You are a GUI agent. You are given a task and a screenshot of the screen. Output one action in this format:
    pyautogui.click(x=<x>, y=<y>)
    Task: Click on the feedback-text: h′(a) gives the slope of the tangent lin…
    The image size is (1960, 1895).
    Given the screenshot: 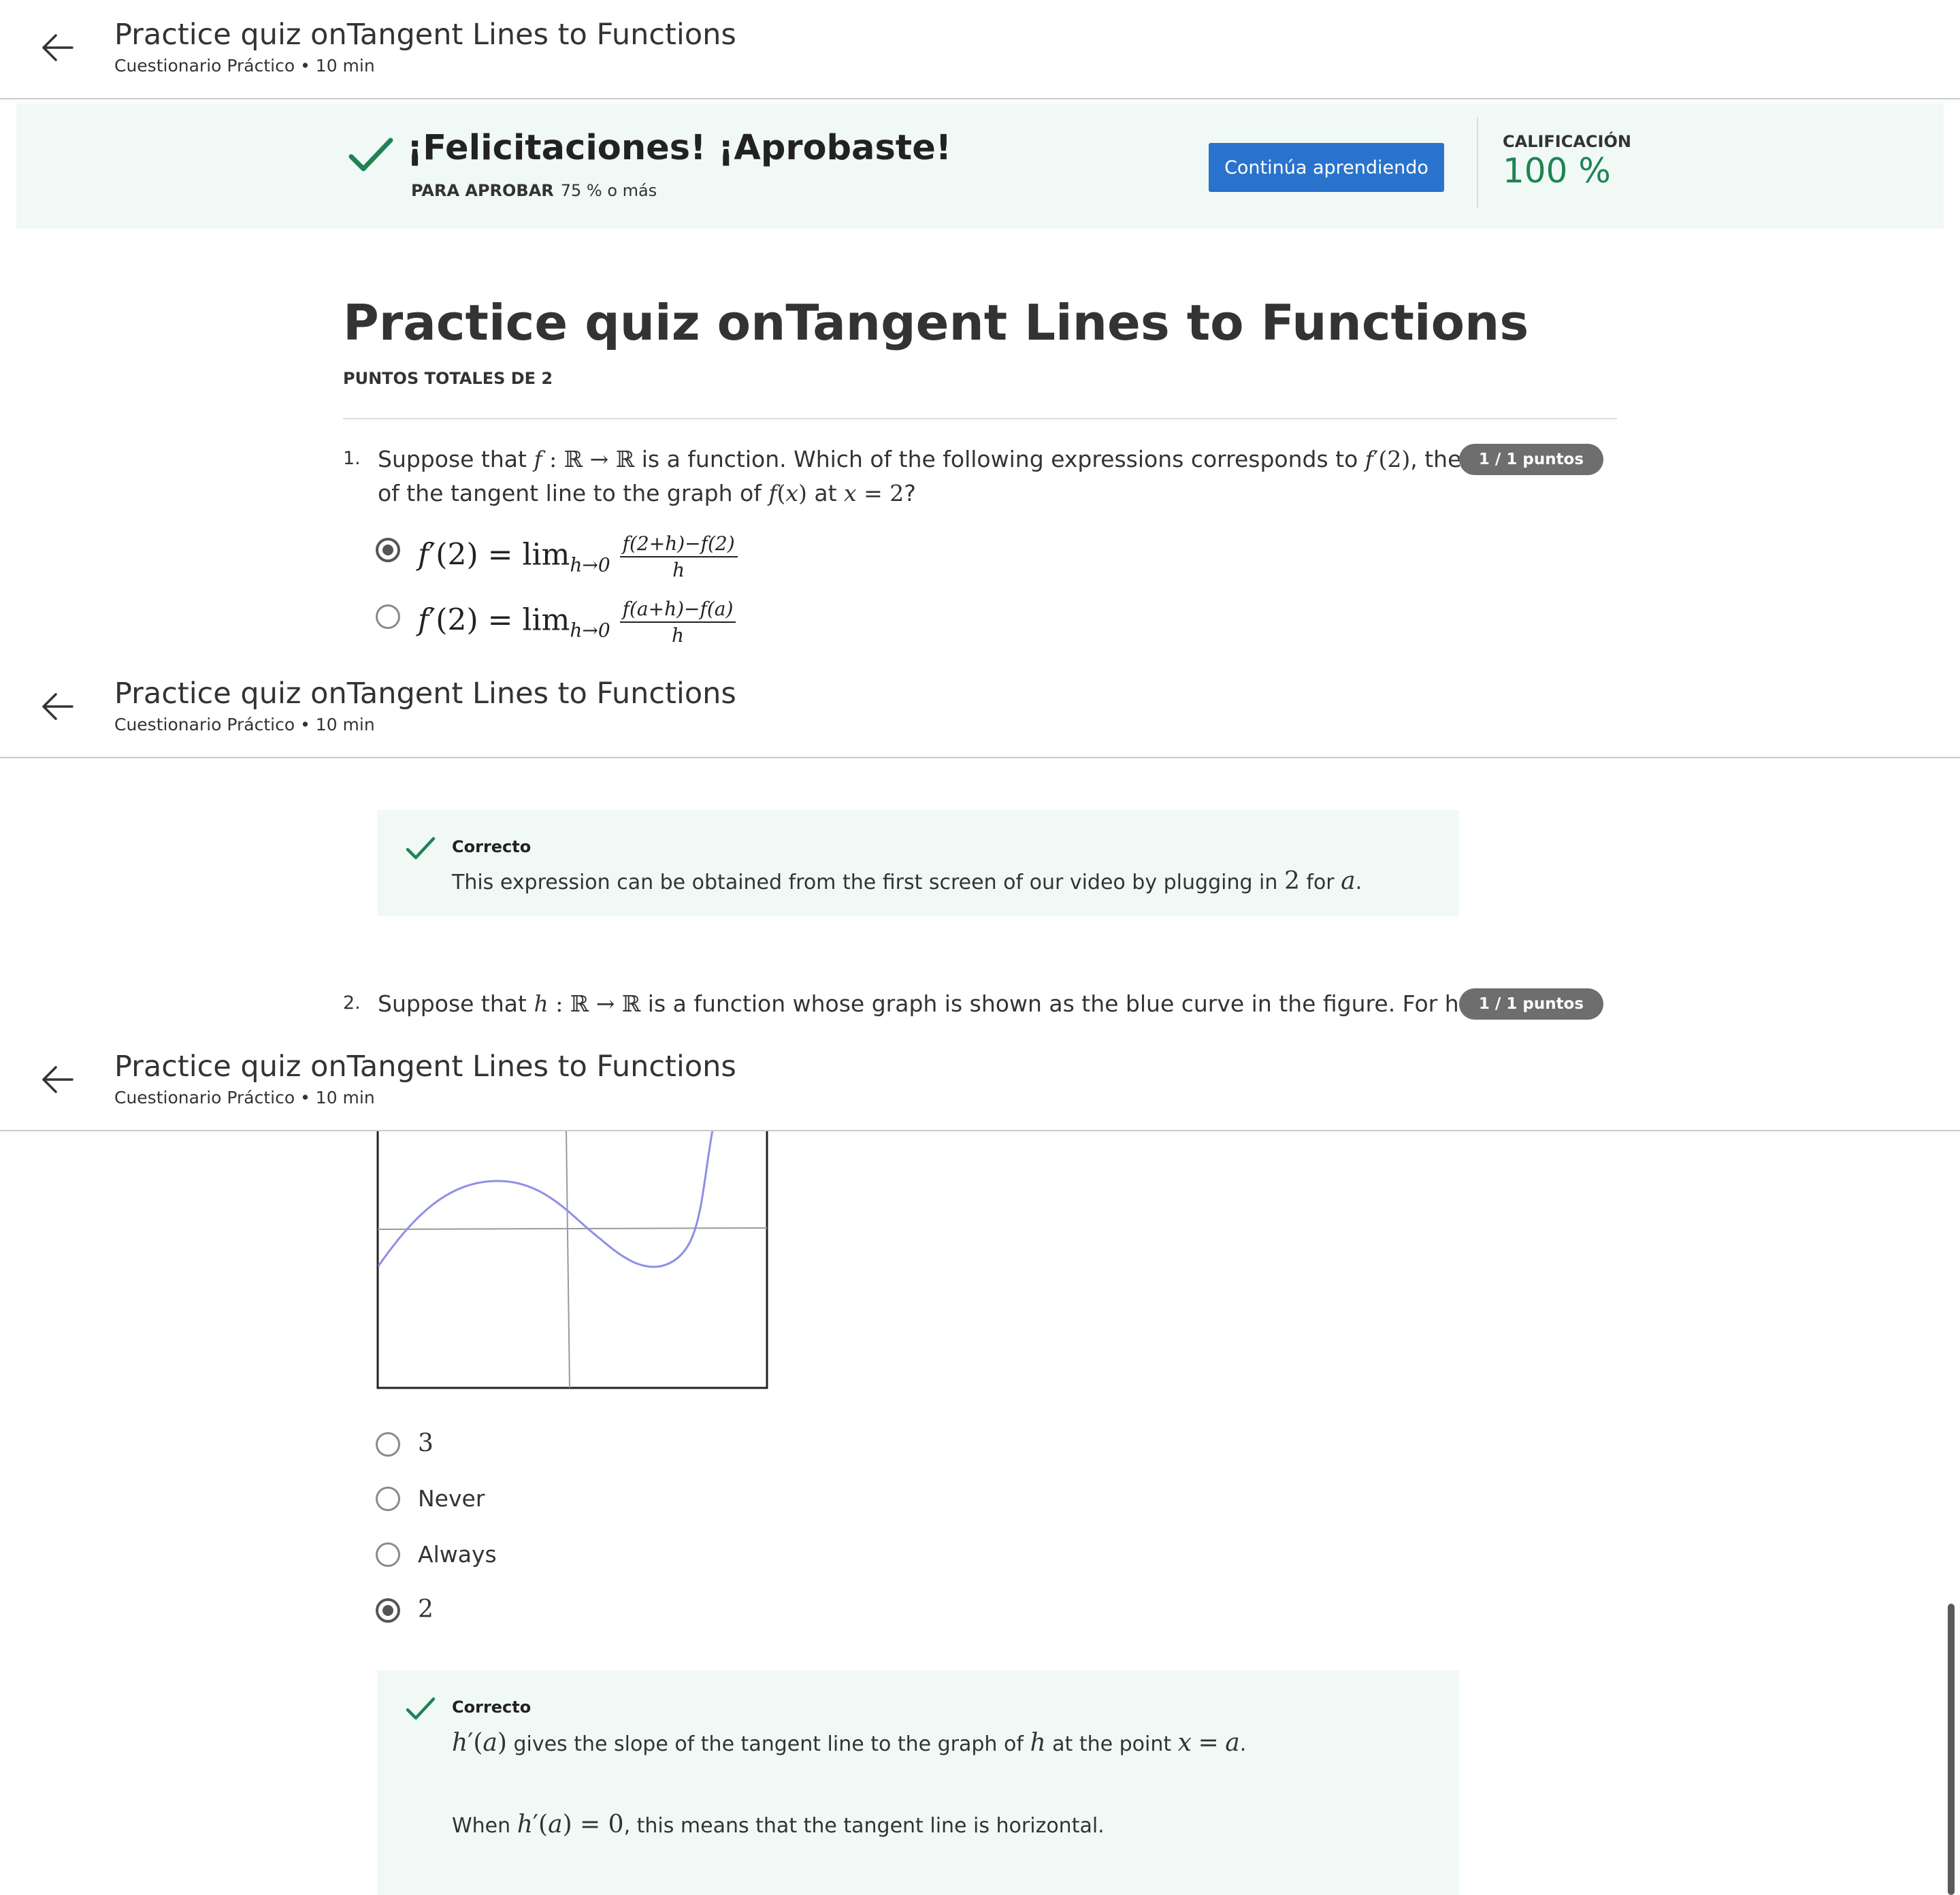 What is the action you would take?
    pyautogui.click(x=850, y=1743)
    